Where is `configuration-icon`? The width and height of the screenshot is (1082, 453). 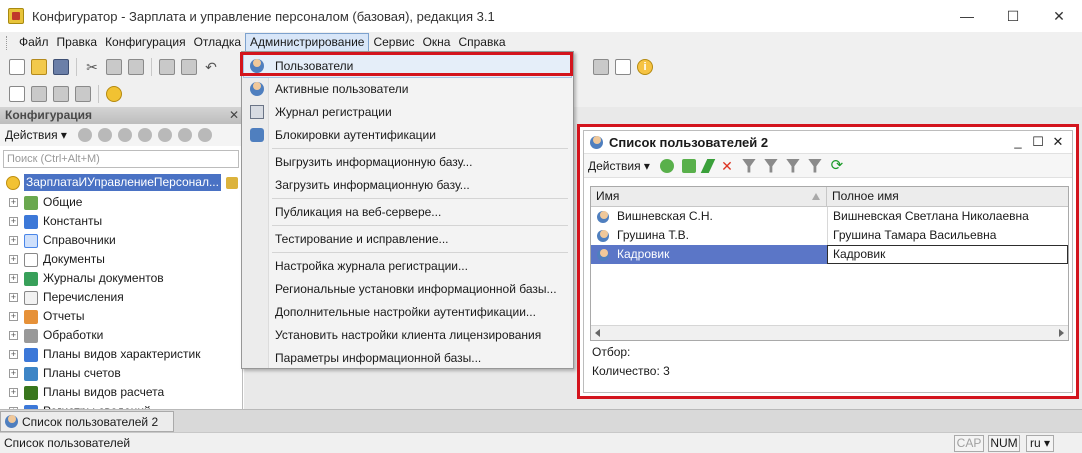
configuration-icon is located at coordinates (17, 93).